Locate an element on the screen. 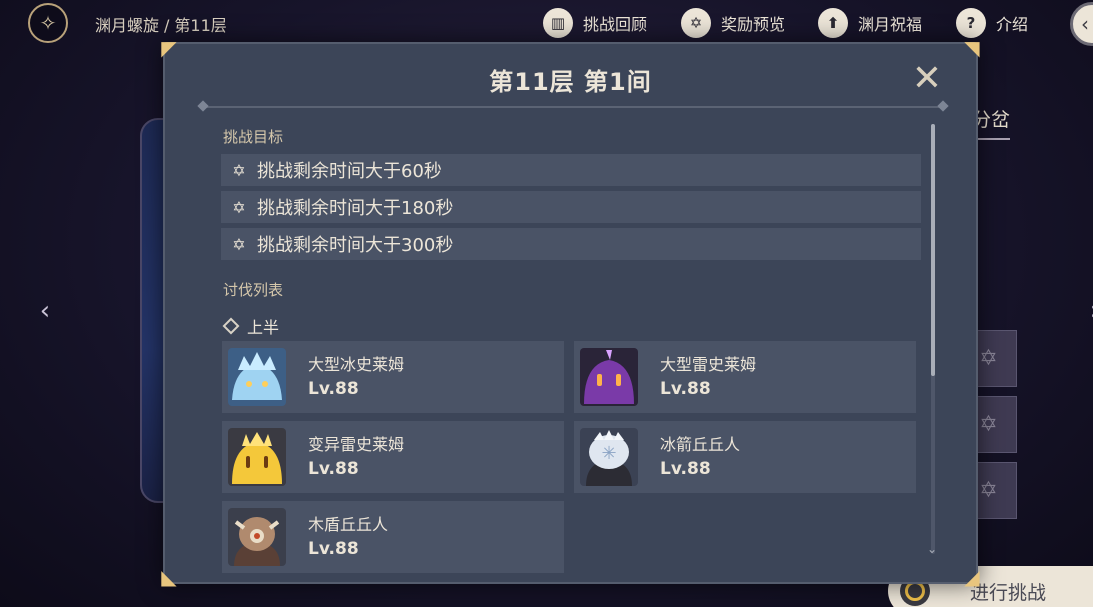 The width and height of the screenshot is (1093, 607). corner-ornament-icon: ◣ is located at coordinates (169, 577).